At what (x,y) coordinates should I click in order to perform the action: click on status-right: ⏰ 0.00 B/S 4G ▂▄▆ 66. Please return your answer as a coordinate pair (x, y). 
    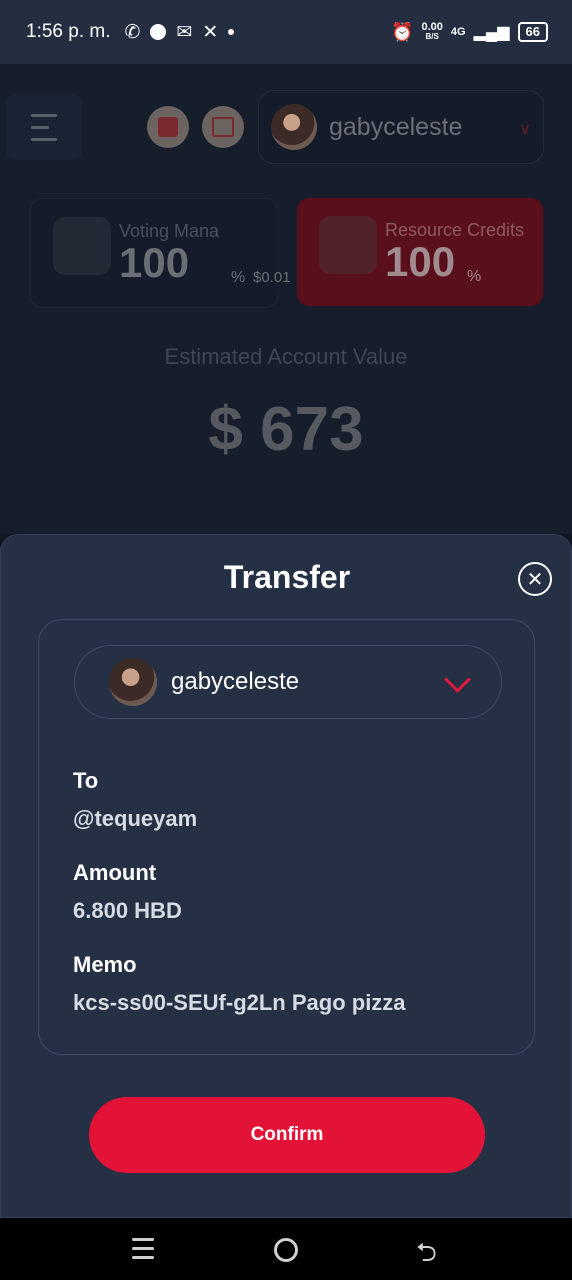
    Looking at the image, I should click on (469, 32).